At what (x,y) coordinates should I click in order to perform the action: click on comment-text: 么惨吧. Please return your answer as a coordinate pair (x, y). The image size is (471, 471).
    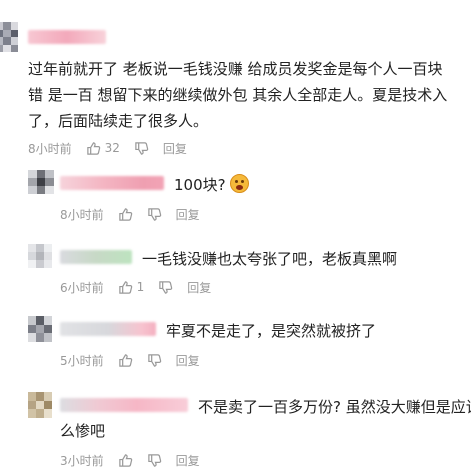
    Looking at the image, I should click on (83, 431).